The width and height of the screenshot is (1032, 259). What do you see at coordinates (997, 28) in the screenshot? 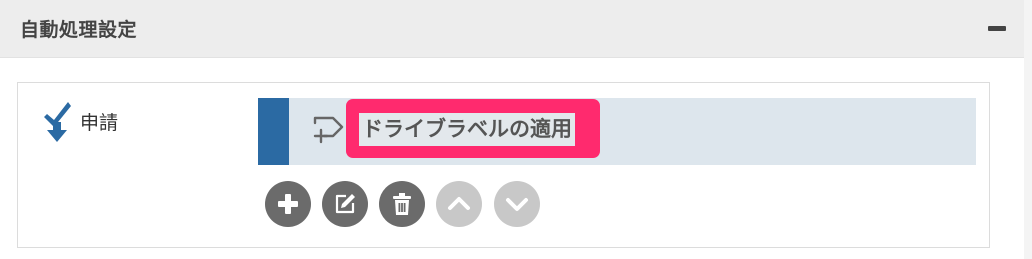
I see `minus-icon` at bounding box center [997, 28].